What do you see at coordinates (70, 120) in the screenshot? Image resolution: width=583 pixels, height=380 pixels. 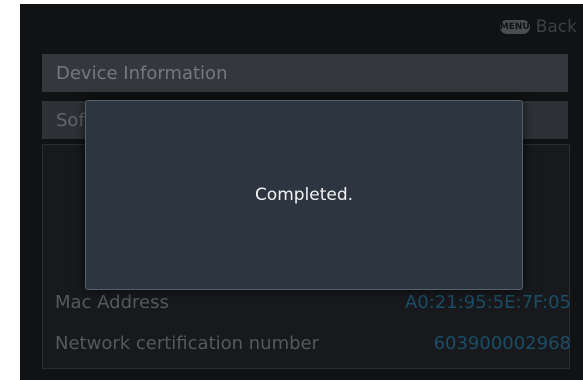 I see `menu-item-label: Sof` at bounding box center [70, 120].